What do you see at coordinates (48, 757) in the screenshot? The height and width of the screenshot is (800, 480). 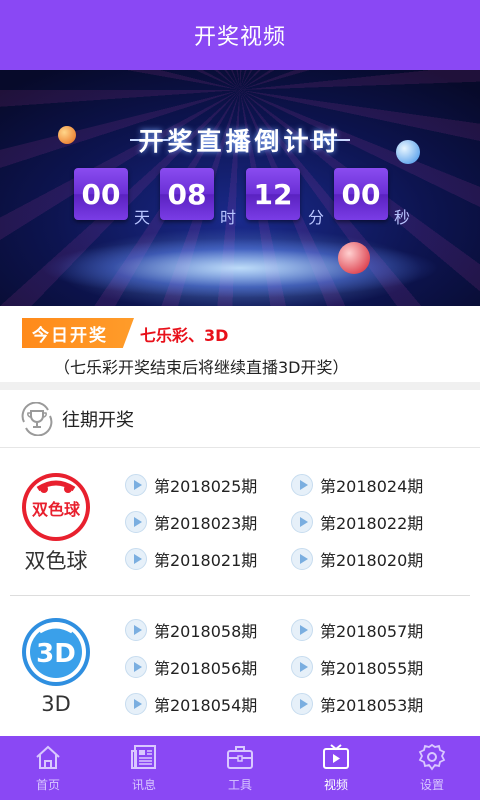 I see `home-icon` at bounding box center [48, 757].